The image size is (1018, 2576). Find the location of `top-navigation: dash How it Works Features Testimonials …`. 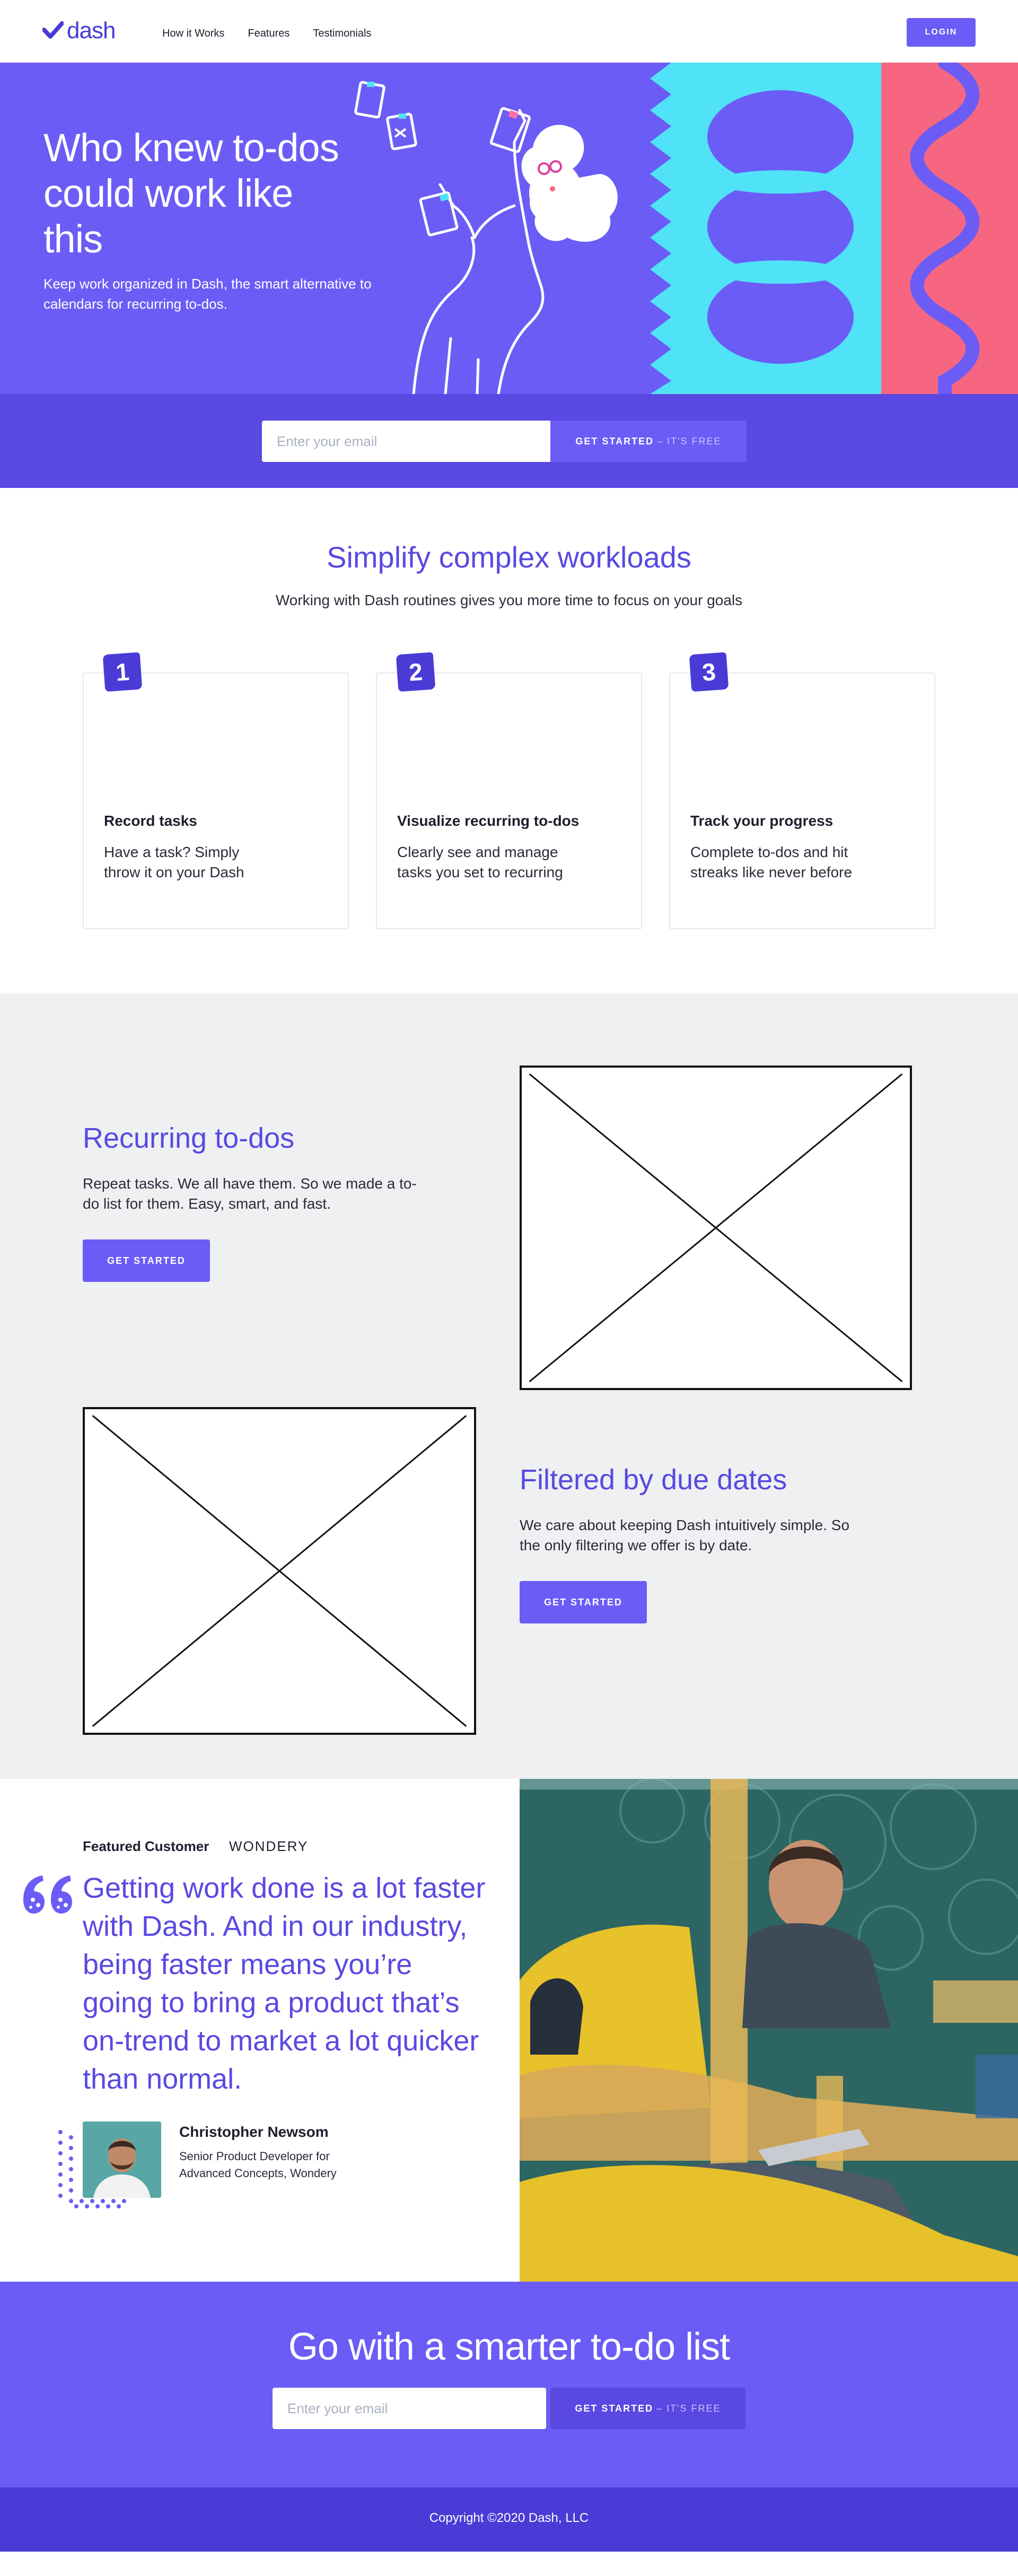

top-navigation: dash How it Works Features Testimonials … is located at coordinates (509, 31).